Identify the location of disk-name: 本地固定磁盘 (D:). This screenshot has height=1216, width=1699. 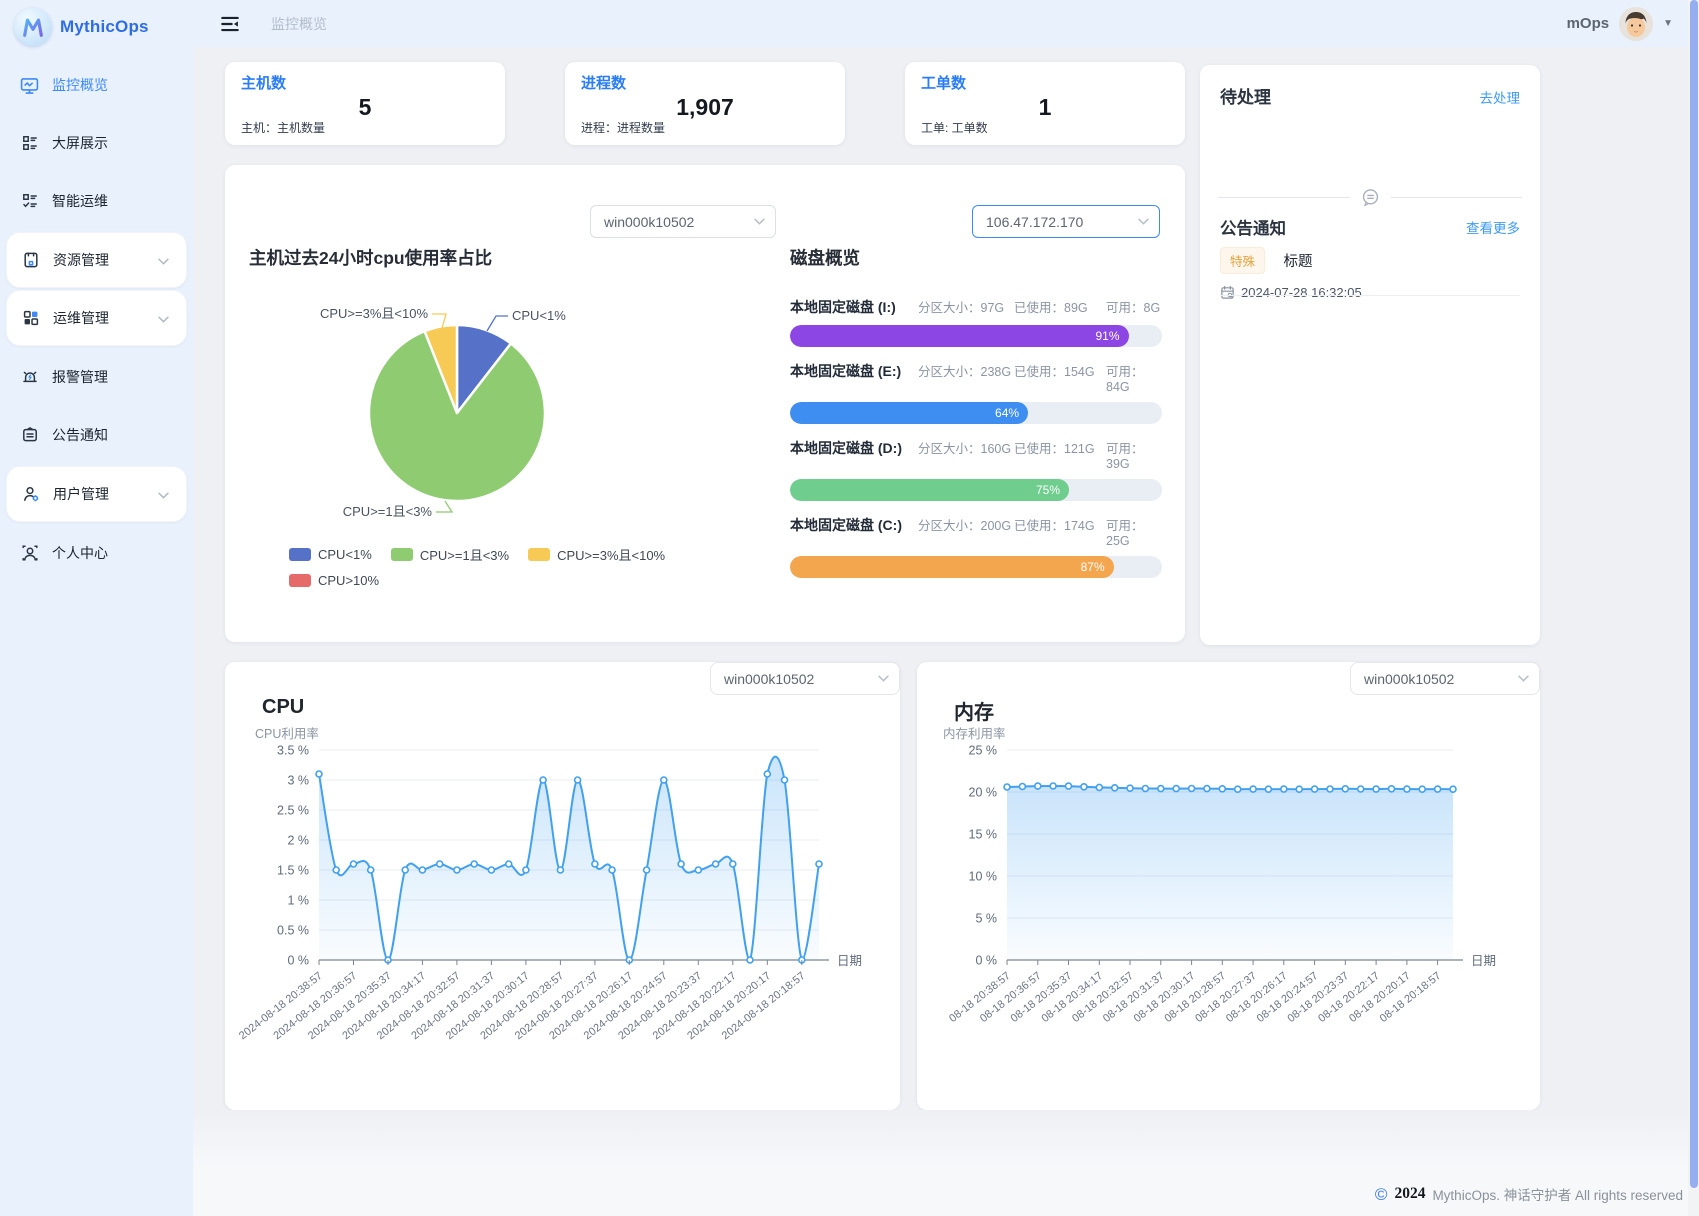
(846, 448).